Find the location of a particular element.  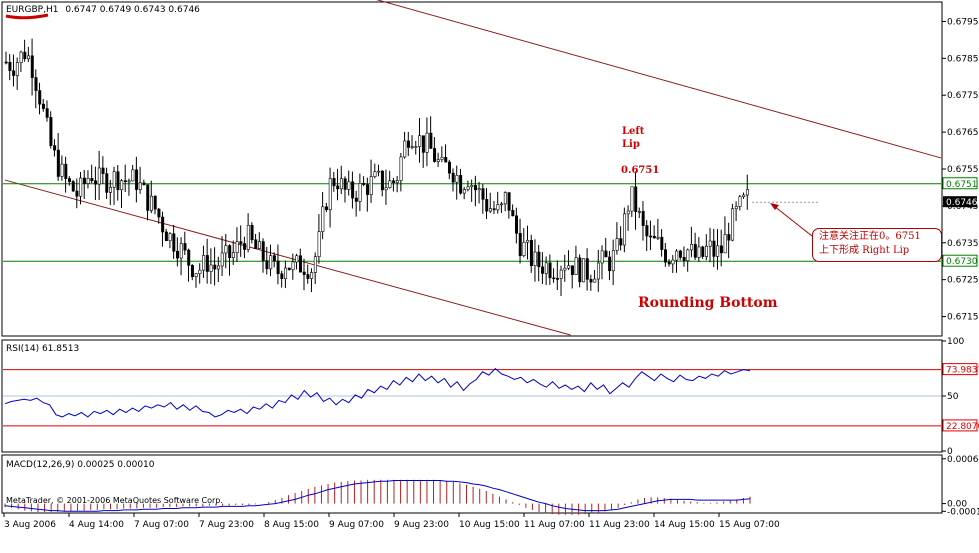

x-tick-label: 11 Aug 23:00 is located at coordinates (619, 525).